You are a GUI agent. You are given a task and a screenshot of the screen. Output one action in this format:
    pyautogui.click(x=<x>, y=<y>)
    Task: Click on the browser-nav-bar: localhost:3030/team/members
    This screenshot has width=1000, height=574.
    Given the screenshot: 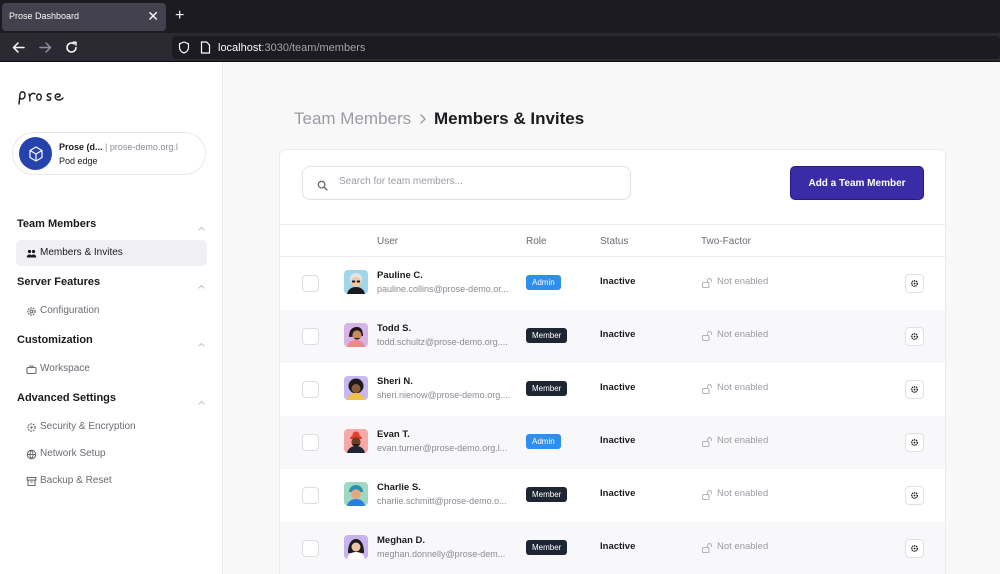 What is the action you would take?
    pyautogui.click(x=500, y=47)
    